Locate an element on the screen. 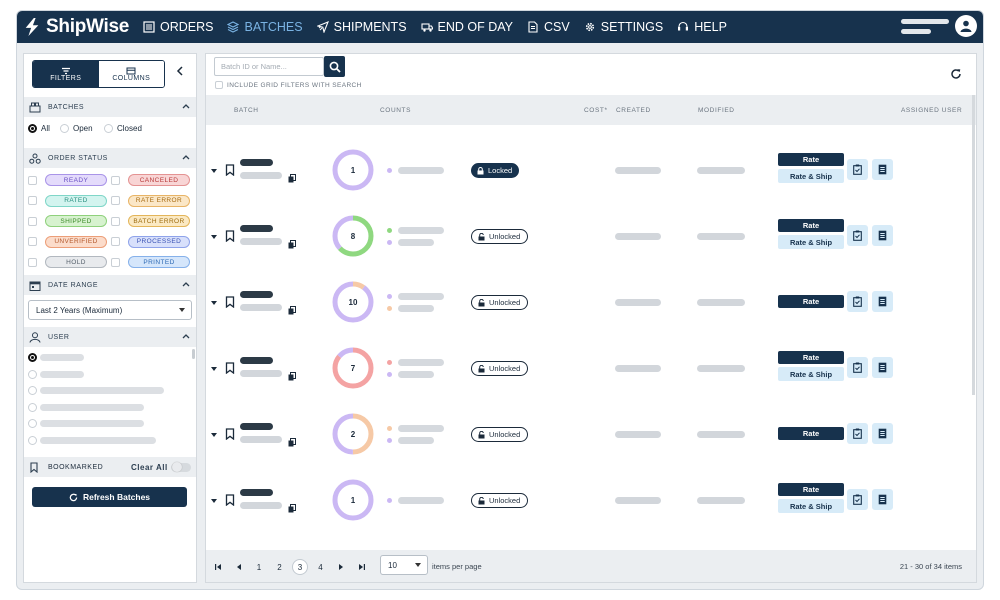 The image size is (1000, 600). first-page-button is located at coordinates (218, 567).